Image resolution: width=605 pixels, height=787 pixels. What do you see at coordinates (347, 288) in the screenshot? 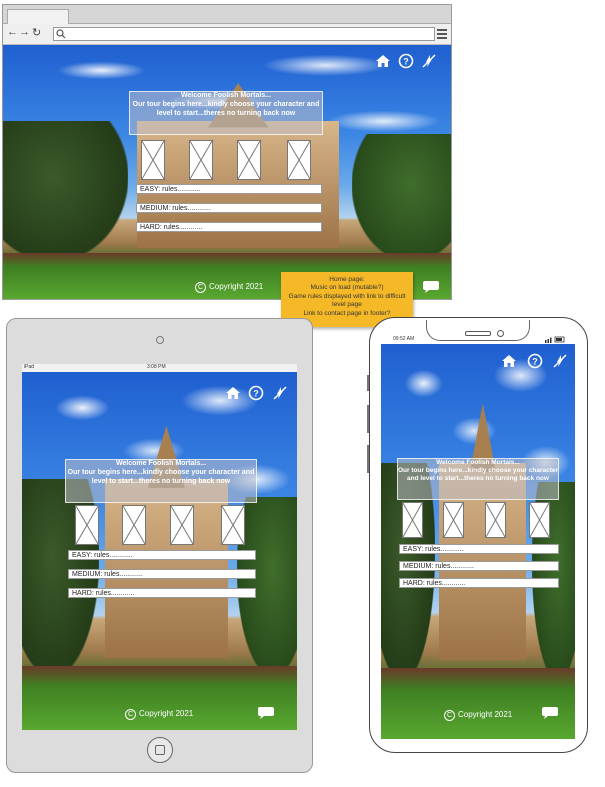
I see `note-line: Music on load (mutable?)` at bounding box center [347, 288].